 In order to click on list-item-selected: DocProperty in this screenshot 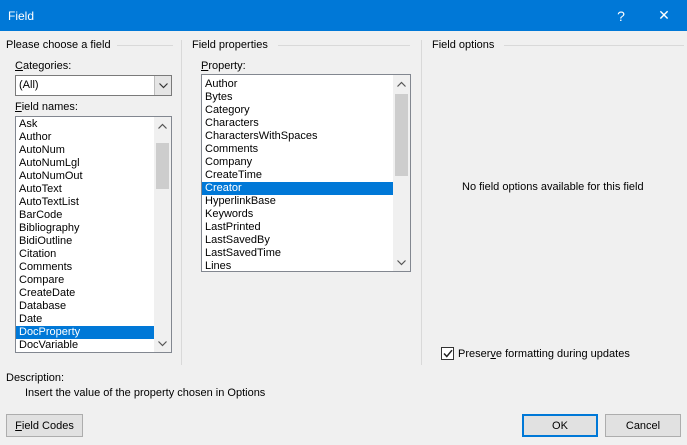, I will do `click(85, 332)`.